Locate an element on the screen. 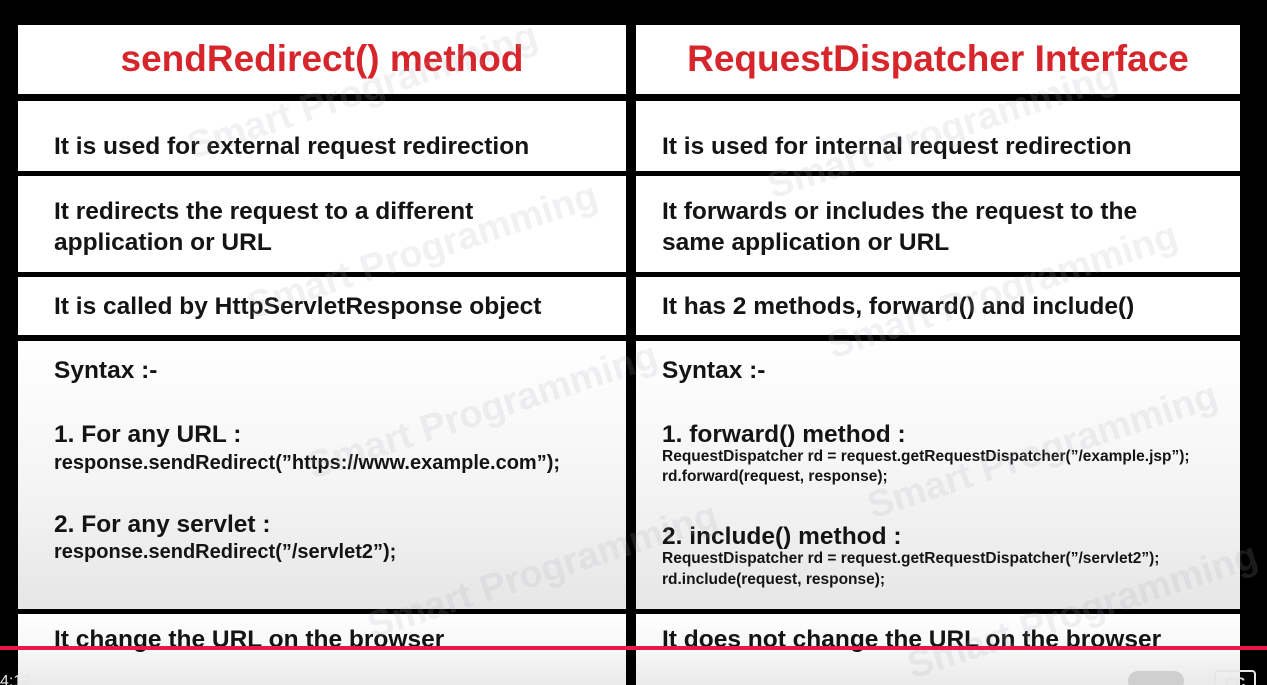  syntax-left-item-1-title: 1. For any URL : is located at coordinates (148, 434).